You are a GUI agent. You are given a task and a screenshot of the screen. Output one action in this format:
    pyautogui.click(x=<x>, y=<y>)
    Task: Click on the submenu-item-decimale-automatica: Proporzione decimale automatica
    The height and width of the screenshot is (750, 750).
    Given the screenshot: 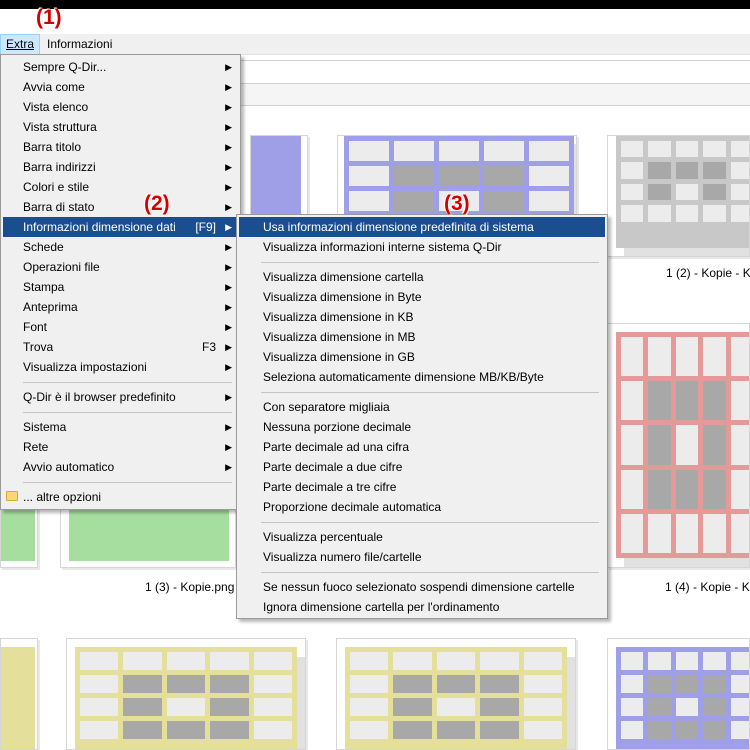 What is the action you would take?
    pyautogui.click(x=422, y=507)
    